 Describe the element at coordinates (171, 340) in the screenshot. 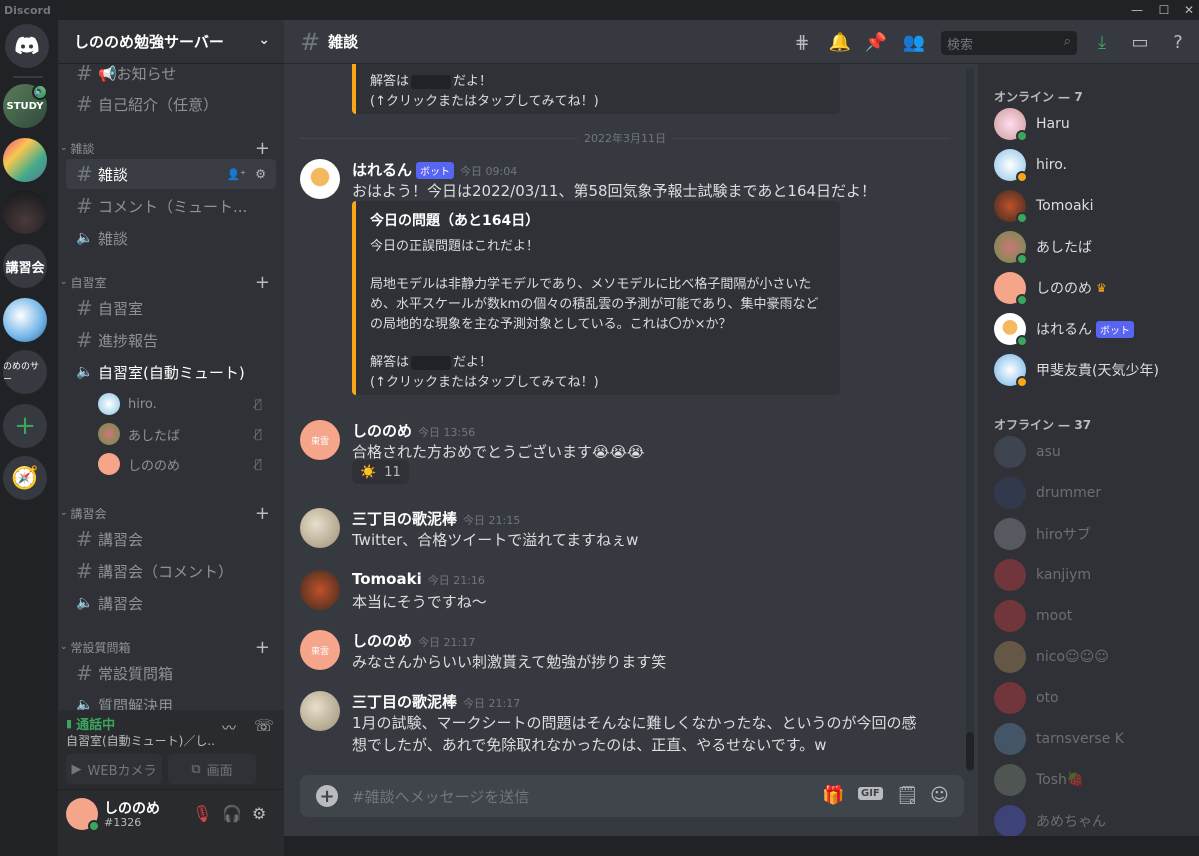

I see `channel-progress: # 進捗報告` at that location.